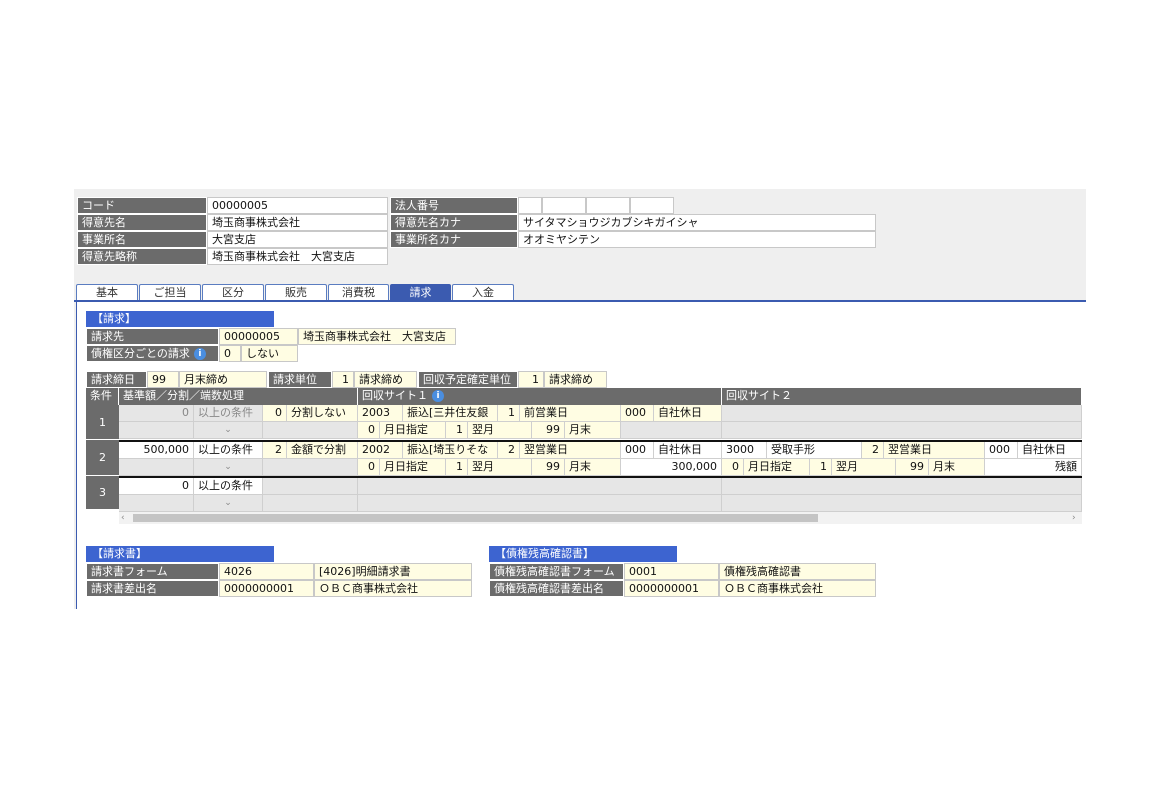  I want to click on row1-site2-empty, so click(902, 413).